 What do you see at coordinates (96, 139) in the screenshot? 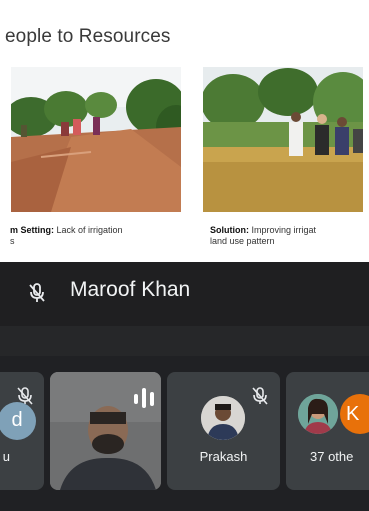
I see `farm-setting-photo` at bounding box center [96, 139].